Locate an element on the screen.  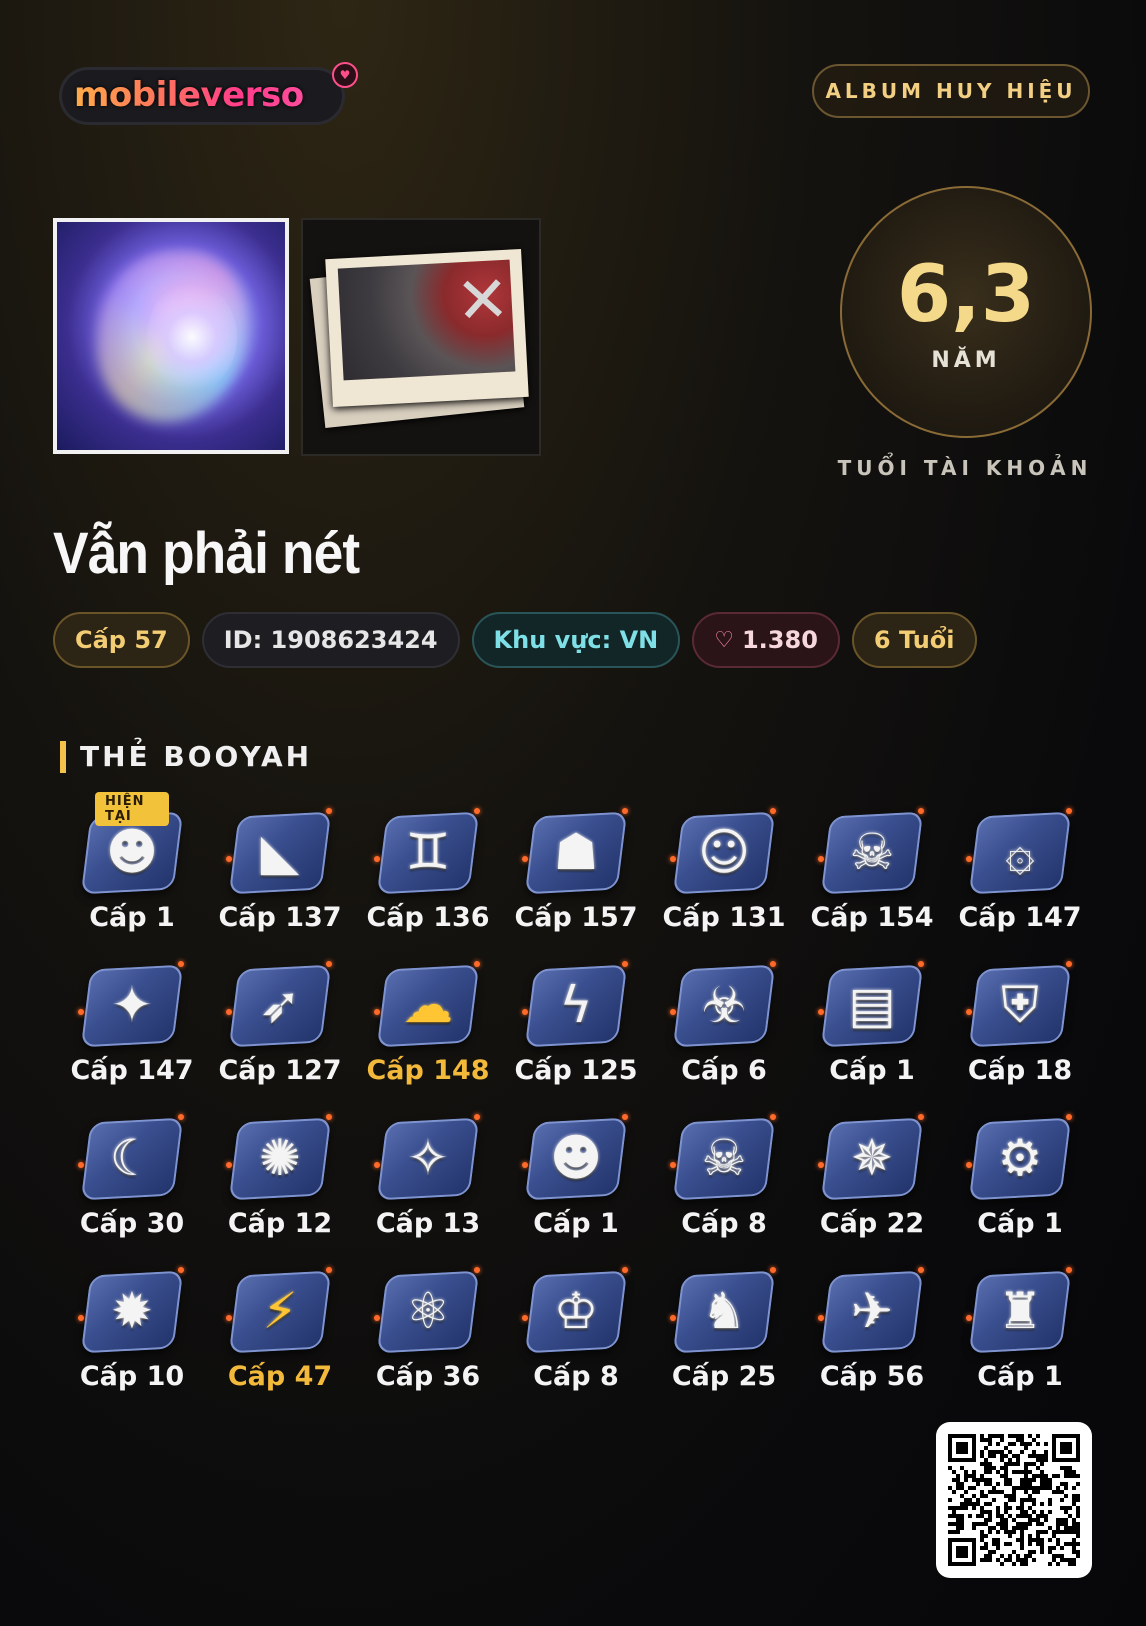
booyah-card: ☻ Cấp 1 is located at coordinates (576, 1182).